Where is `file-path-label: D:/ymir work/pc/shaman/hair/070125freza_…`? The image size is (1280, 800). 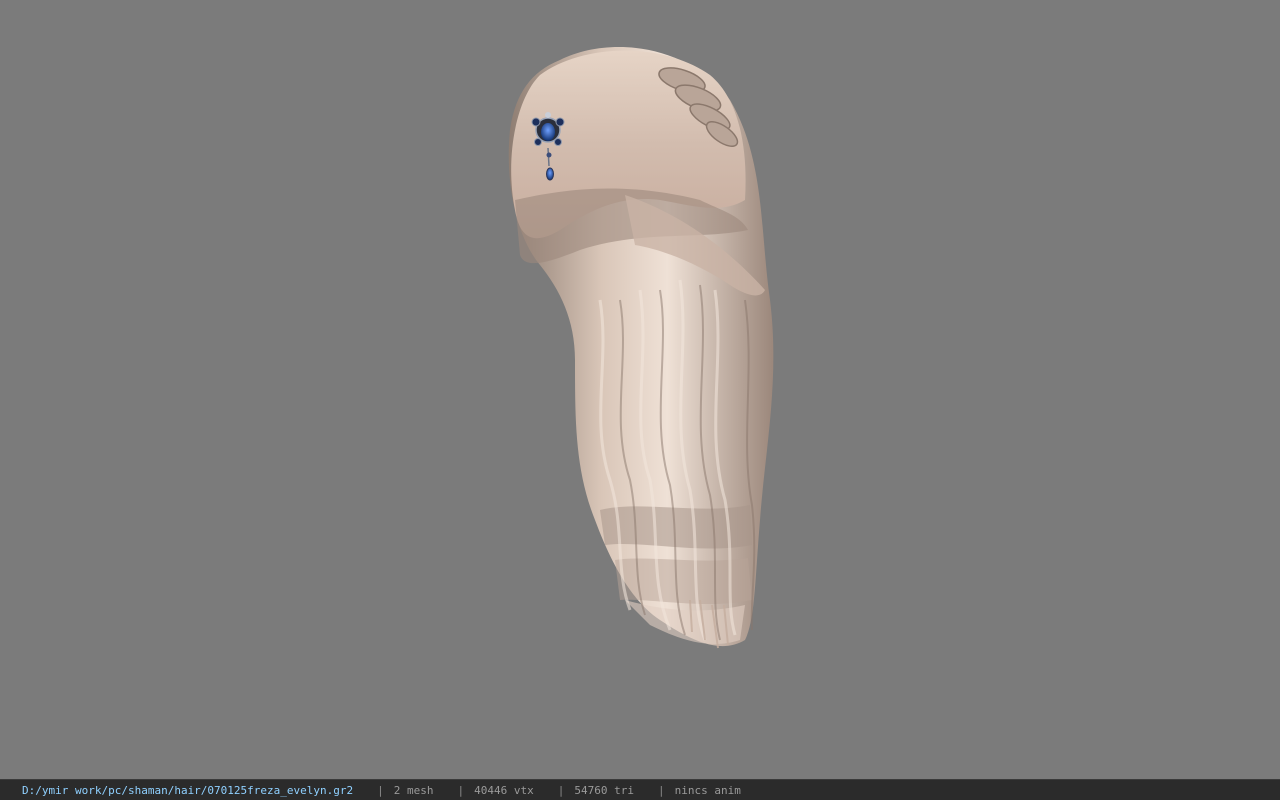 file-path-label: D:/ymir work/pc/shaman/hair/070125freza_… is located at coordinates (188, 790).